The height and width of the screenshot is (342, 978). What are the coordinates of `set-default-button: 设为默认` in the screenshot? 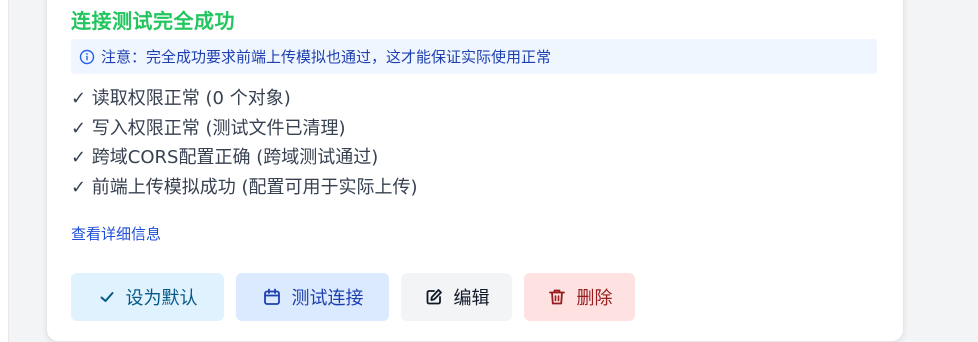 It's located at (147, 297).